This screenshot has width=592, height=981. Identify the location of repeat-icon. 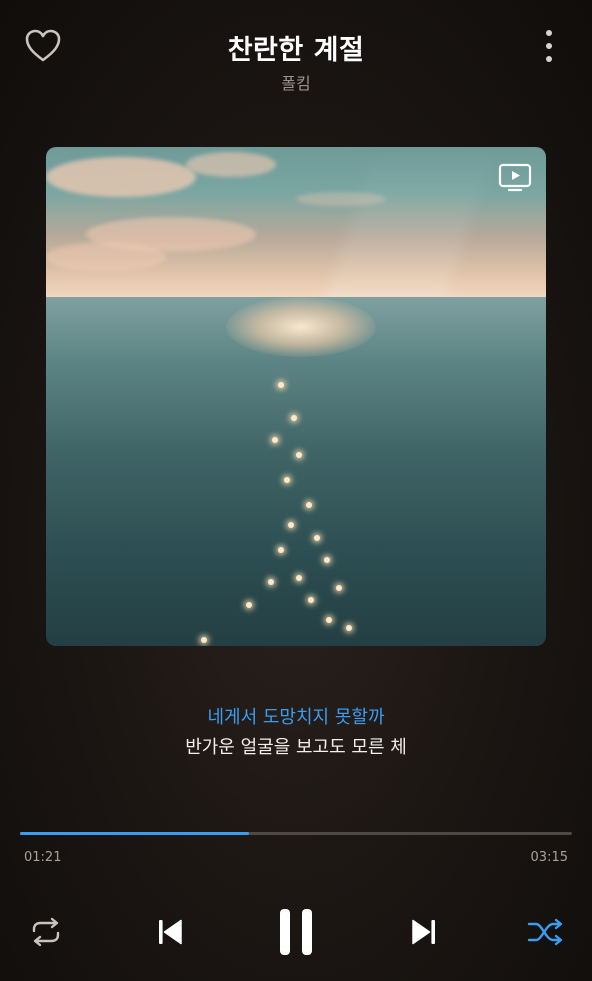
(46, 932).